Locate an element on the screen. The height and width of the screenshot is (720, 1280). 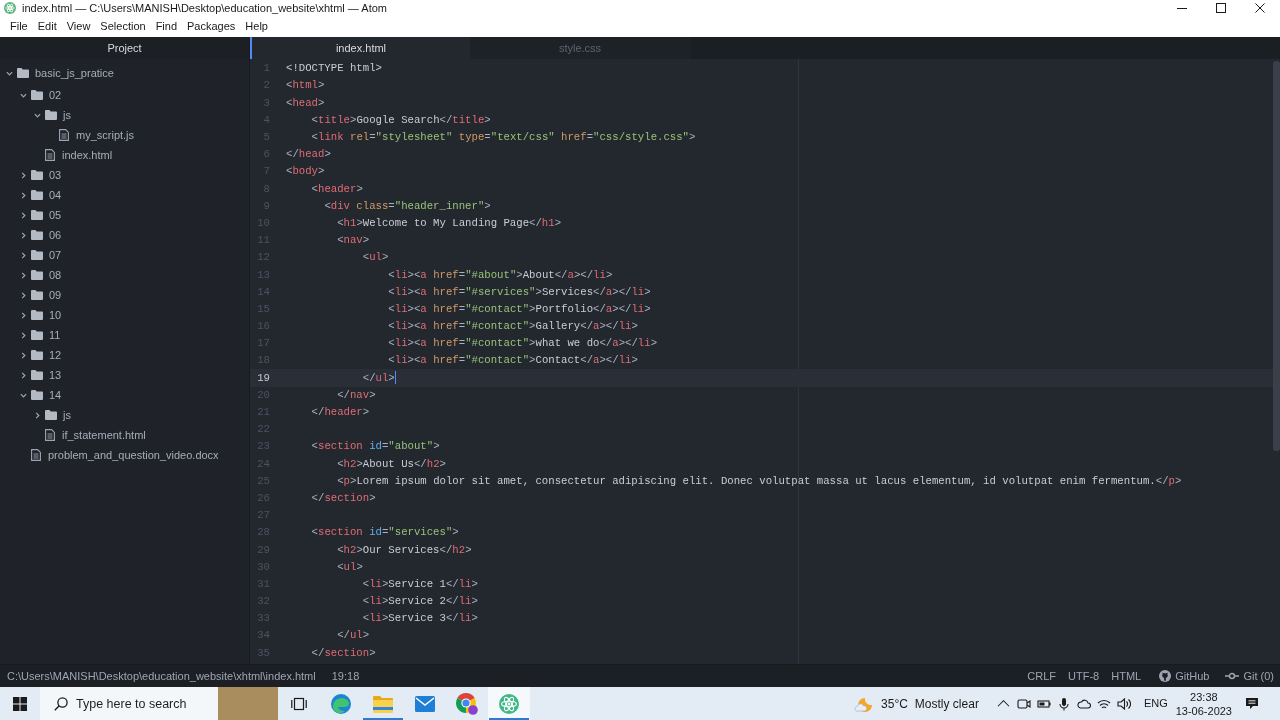
close-icon is located at coordinates (1260, 8).